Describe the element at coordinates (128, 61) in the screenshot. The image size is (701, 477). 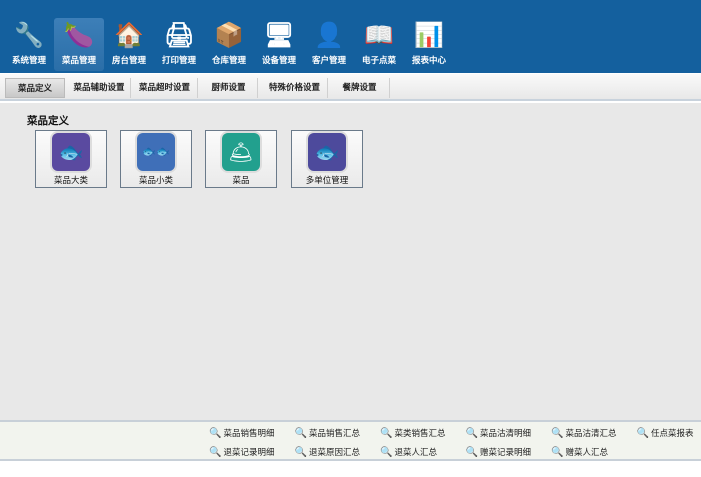
I see `nav-label: 房台管理` at that location.